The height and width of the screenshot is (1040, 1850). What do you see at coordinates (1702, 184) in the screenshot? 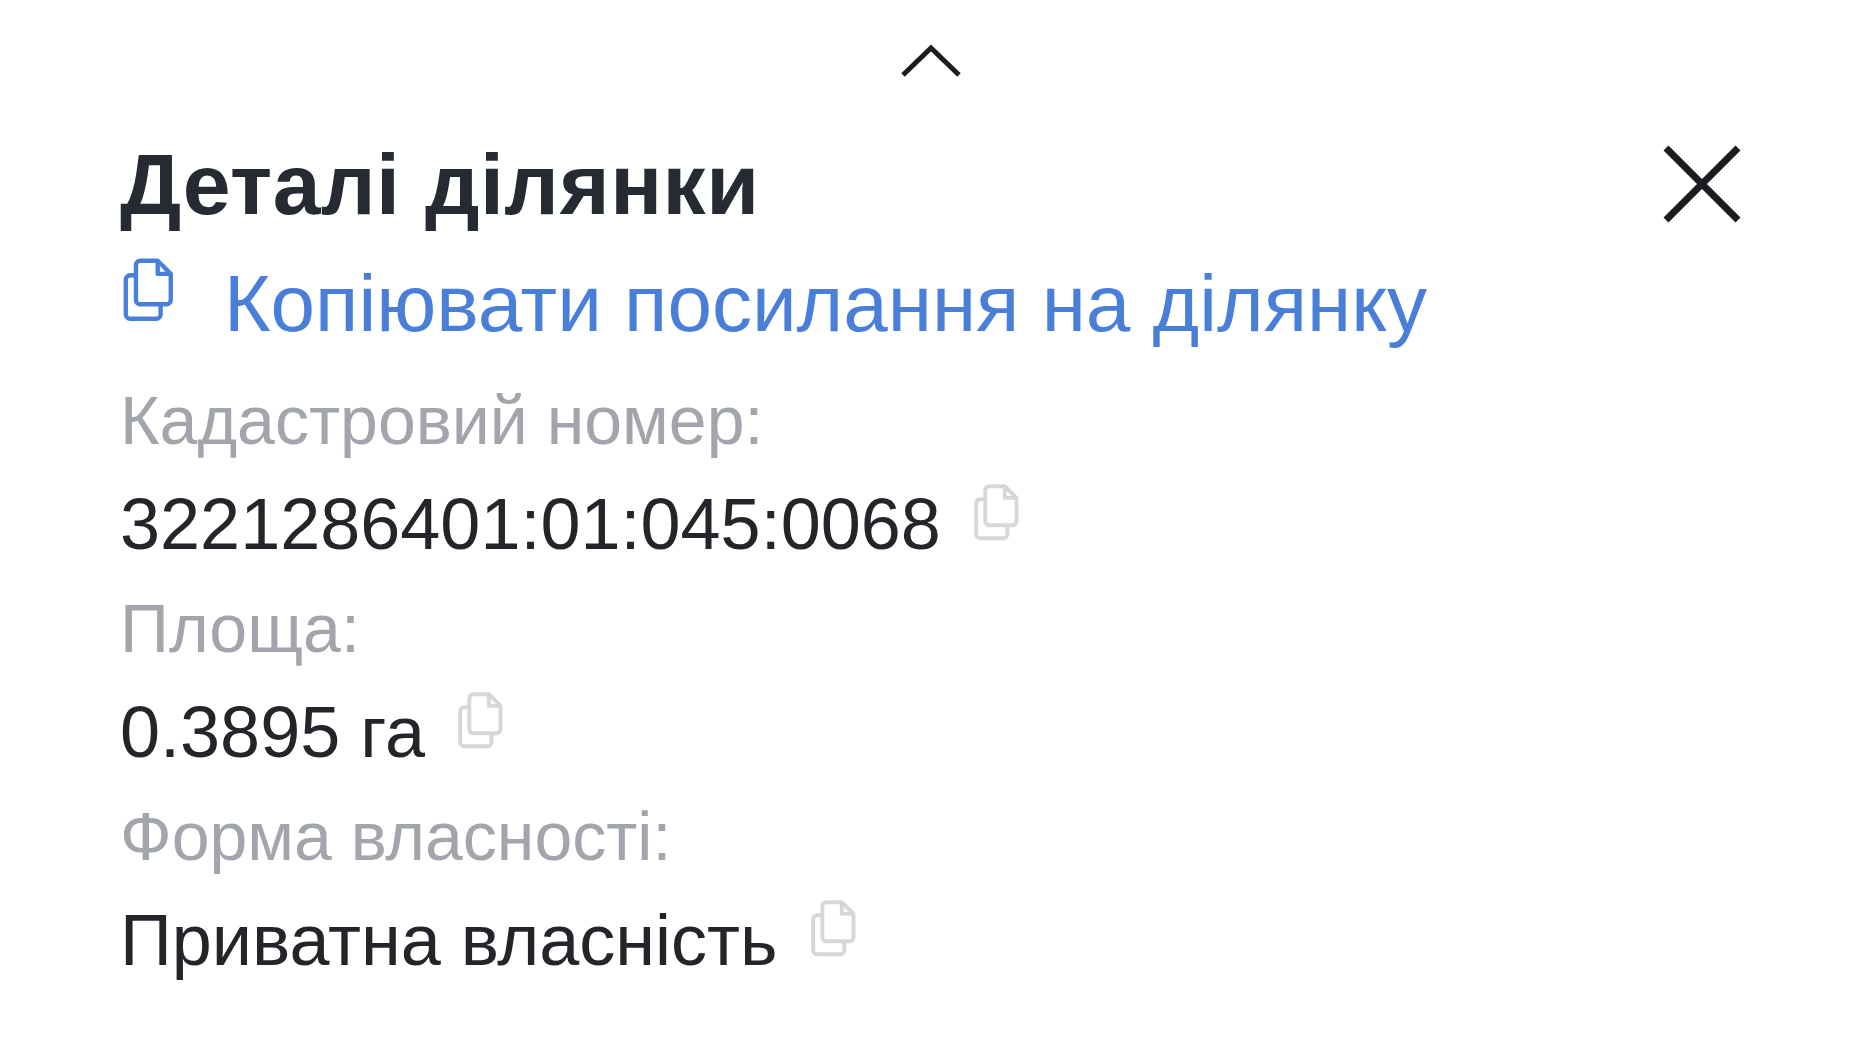
I see `close-icon` at bounding box center [1702, 184].